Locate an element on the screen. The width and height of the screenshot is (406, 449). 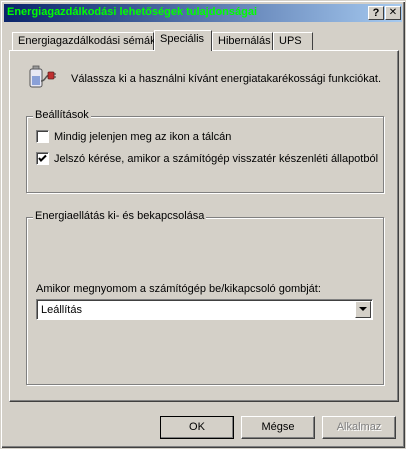
ok-button: OK is located at coordinates (197, 427).